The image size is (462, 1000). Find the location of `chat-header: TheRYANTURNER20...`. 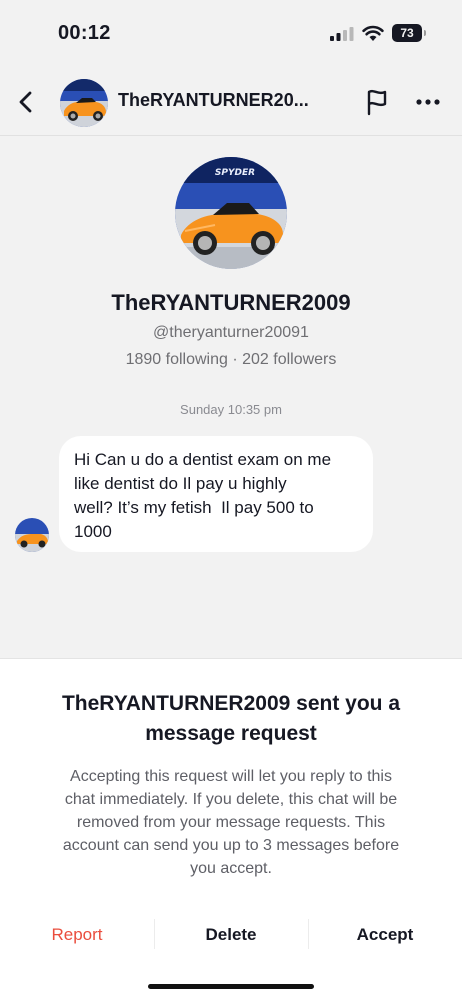

chat-header: TheRYANTURNER20... is located at coordinates (231, 102).